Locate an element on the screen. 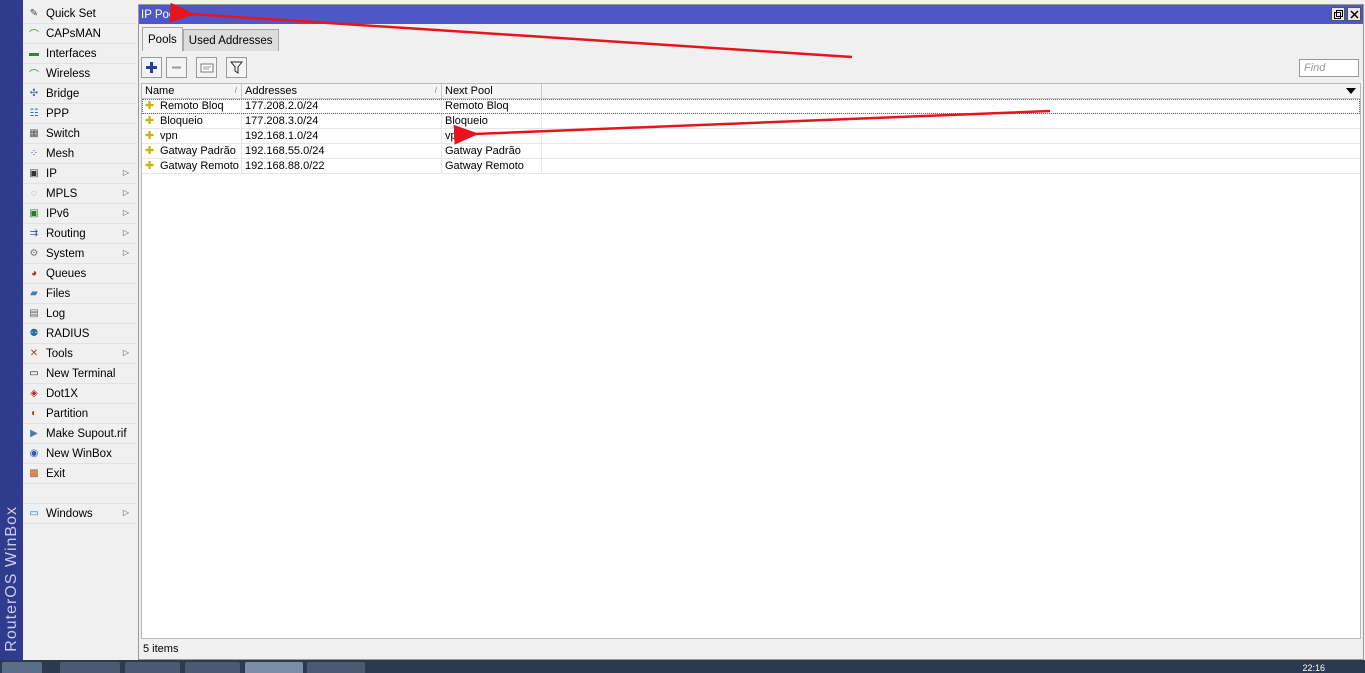 The height and width of the screenshot is (673, 1365). columns-dropdown-icon is located at coordinates (1351, 91).